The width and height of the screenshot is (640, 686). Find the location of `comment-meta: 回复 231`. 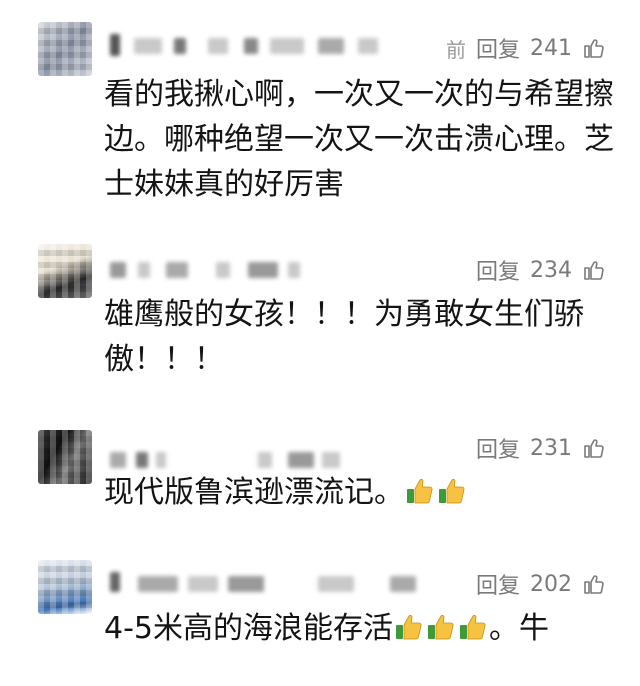

comment-meta: 回复 231 is located at coordinates (541, 448).